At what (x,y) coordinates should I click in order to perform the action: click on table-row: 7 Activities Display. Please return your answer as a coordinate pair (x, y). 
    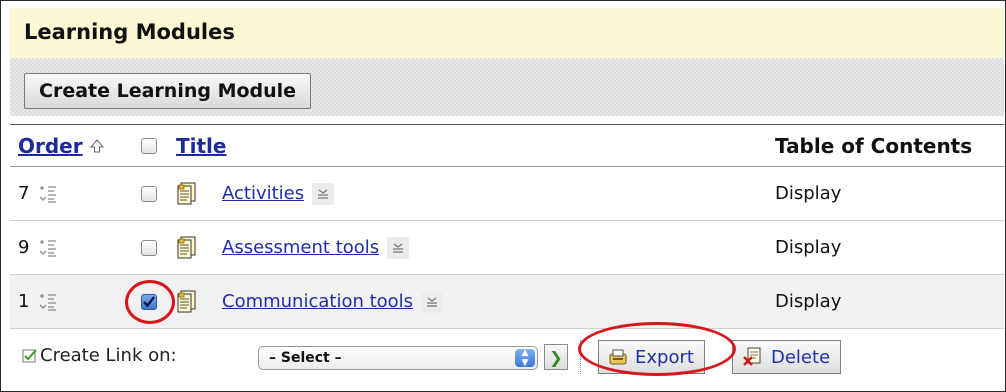
    Looking at the image, I should click on (507, 194).